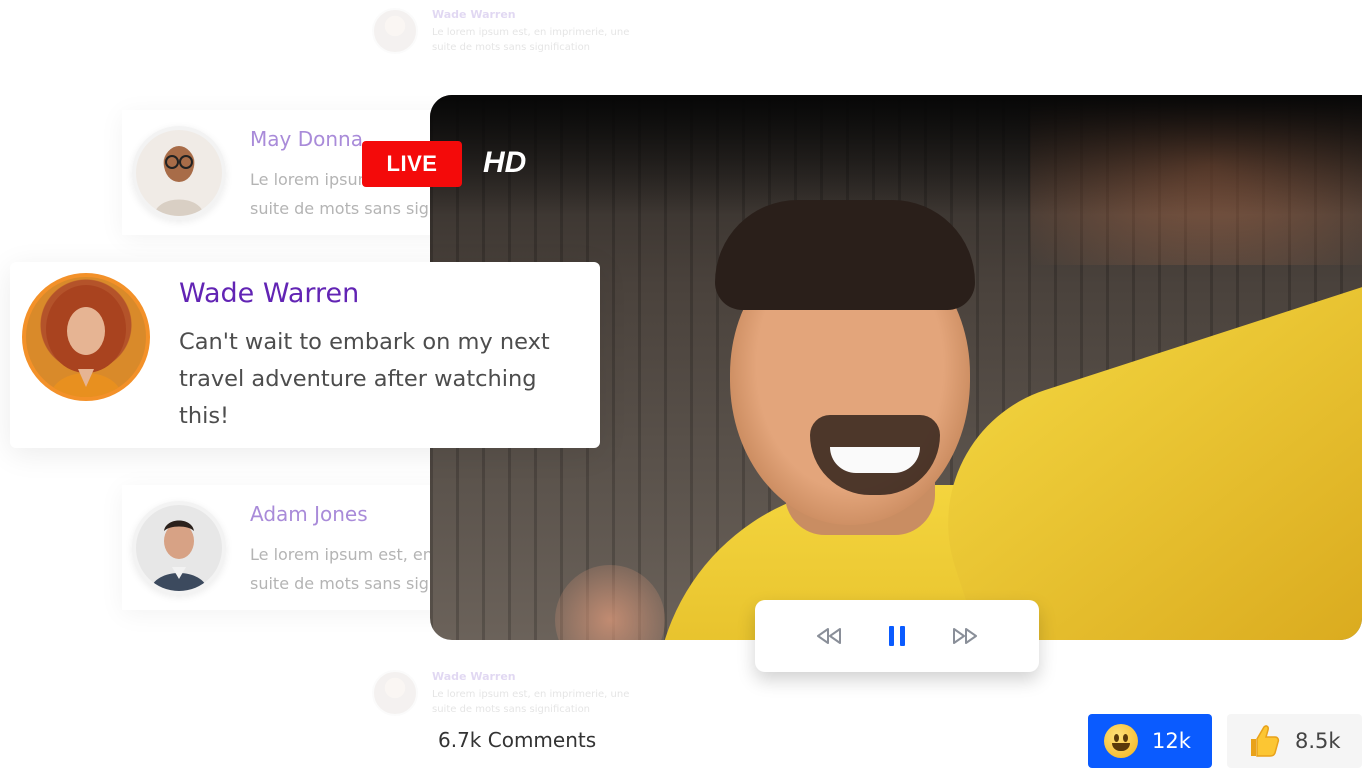  Describe the element at coordinates (1121, 741) in the screenshot. I see `smiley-emoji-icon` at that location.